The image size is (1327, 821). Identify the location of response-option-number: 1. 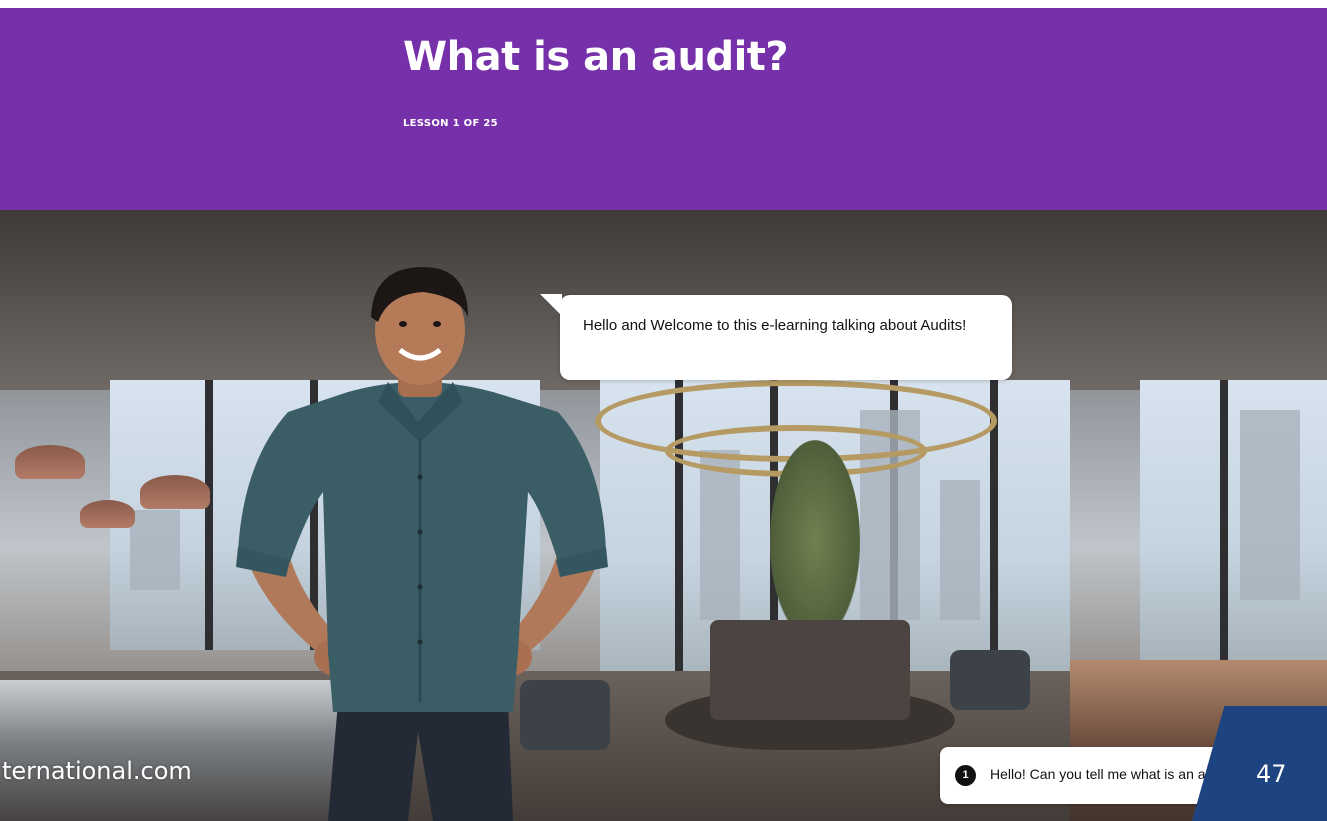
(965, 775).